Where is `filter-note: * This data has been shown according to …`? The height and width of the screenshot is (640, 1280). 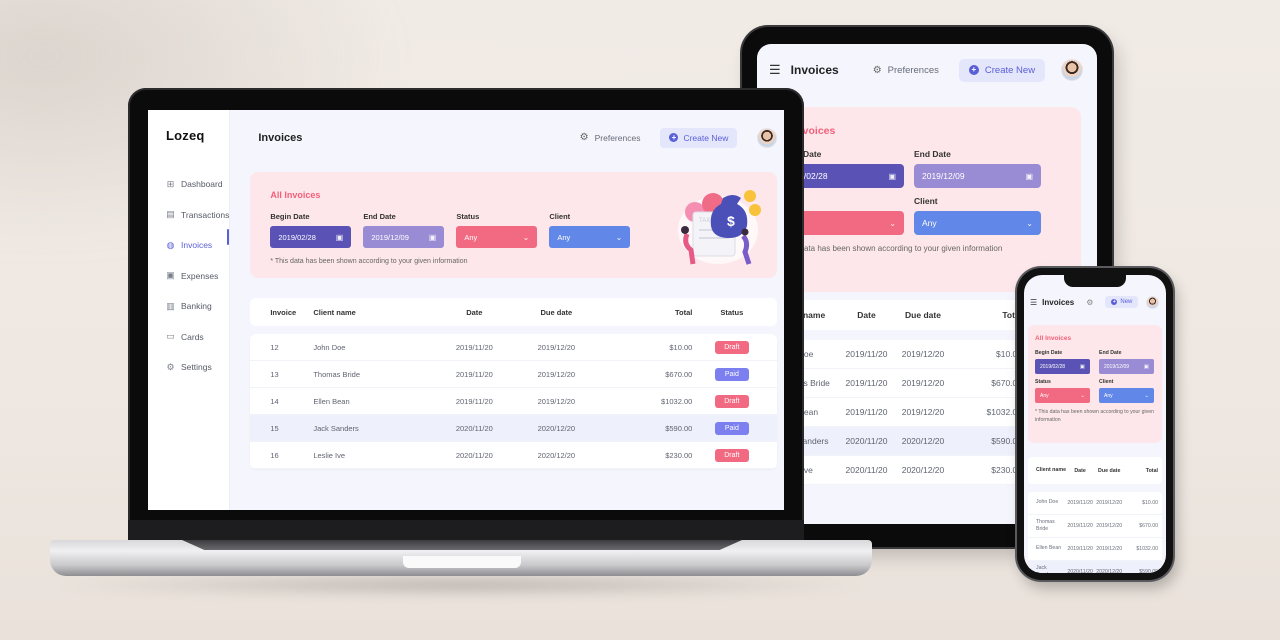
filter-note: * This data has been shown according to … is located at coordinates (890, 248).